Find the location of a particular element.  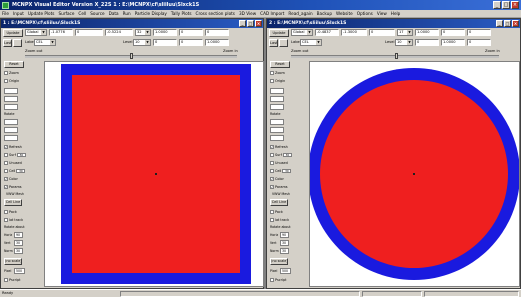

menu-item-run: Run is located at coordinates (127, 13).